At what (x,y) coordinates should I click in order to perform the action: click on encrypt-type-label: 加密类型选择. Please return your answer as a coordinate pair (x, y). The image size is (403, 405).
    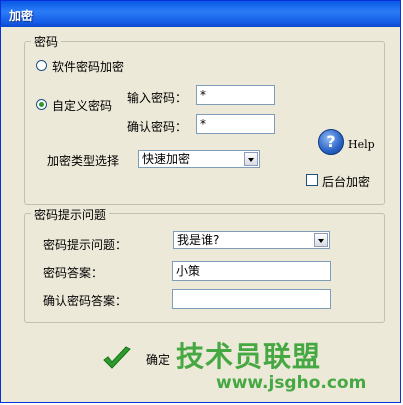
    Looking at the image, I should click on (83, 161).